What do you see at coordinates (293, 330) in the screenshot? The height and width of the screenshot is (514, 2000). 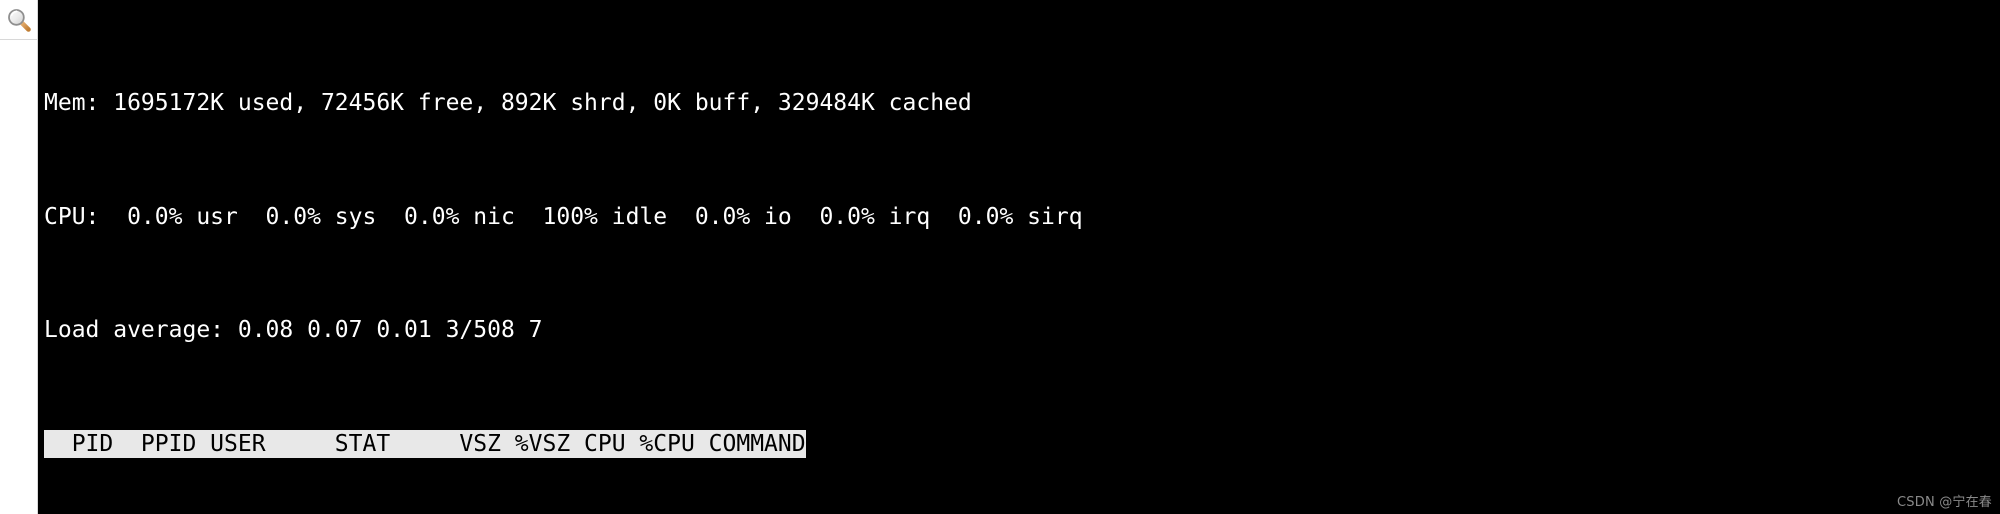 I see `top-load-line: Load average: 0.08 0.07 0.01 3/508 7` at bounding box center [293, 330].